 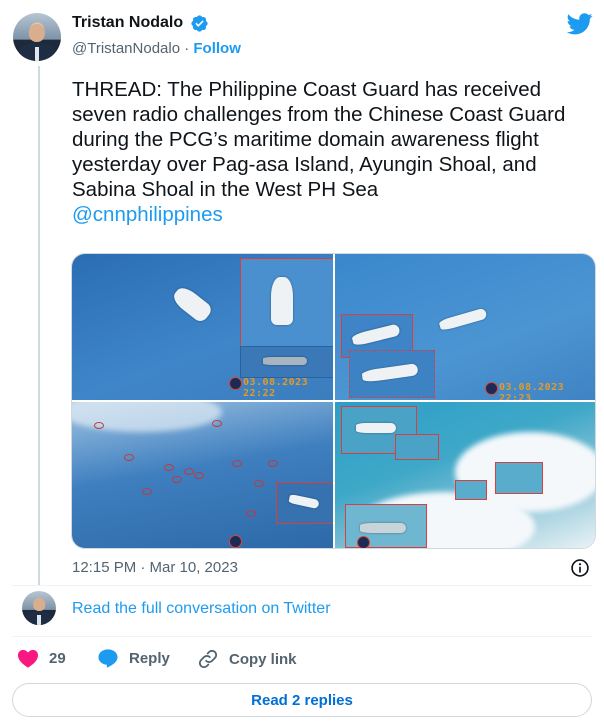 What do you see at coordinates (39, 608) in the screenshot?
I see `author-avatar-small` at bounding box center [39, 608].